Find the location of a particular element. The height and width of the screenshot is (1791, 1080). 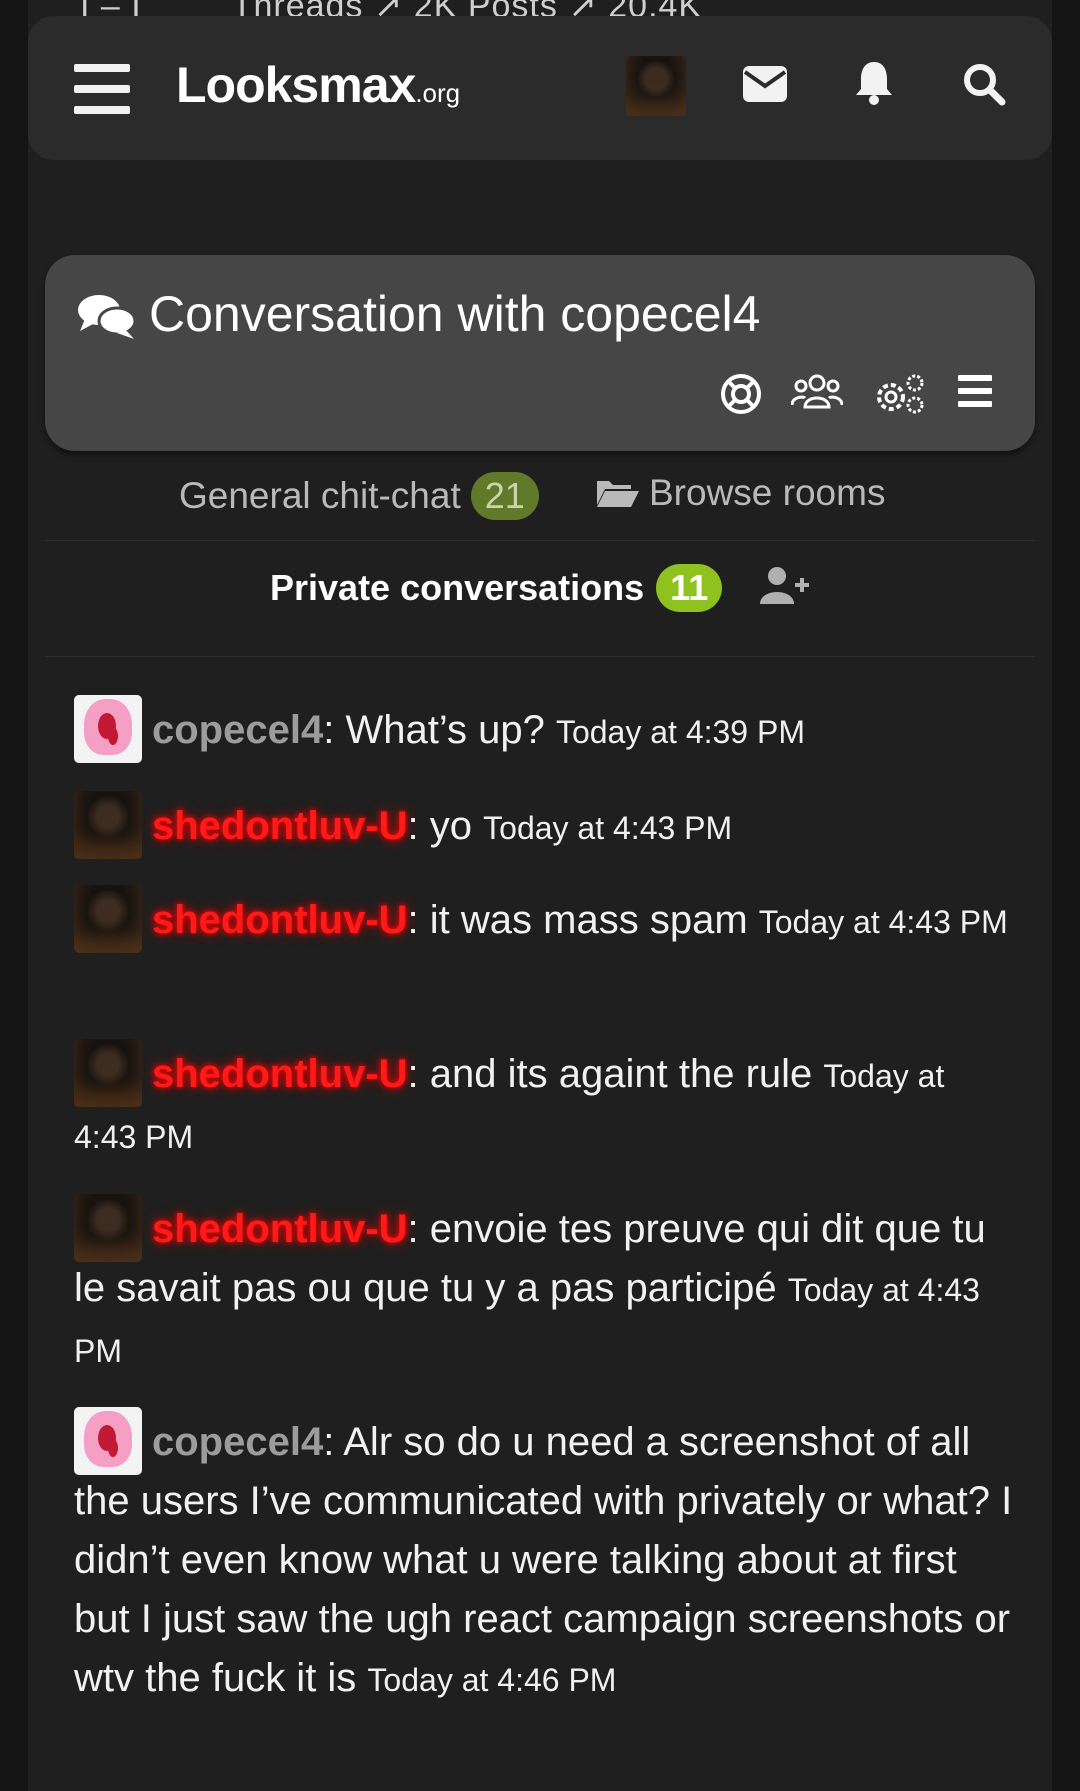

message-timestamp: Today at 4:46 PM is located at coordinates (492, 1680).